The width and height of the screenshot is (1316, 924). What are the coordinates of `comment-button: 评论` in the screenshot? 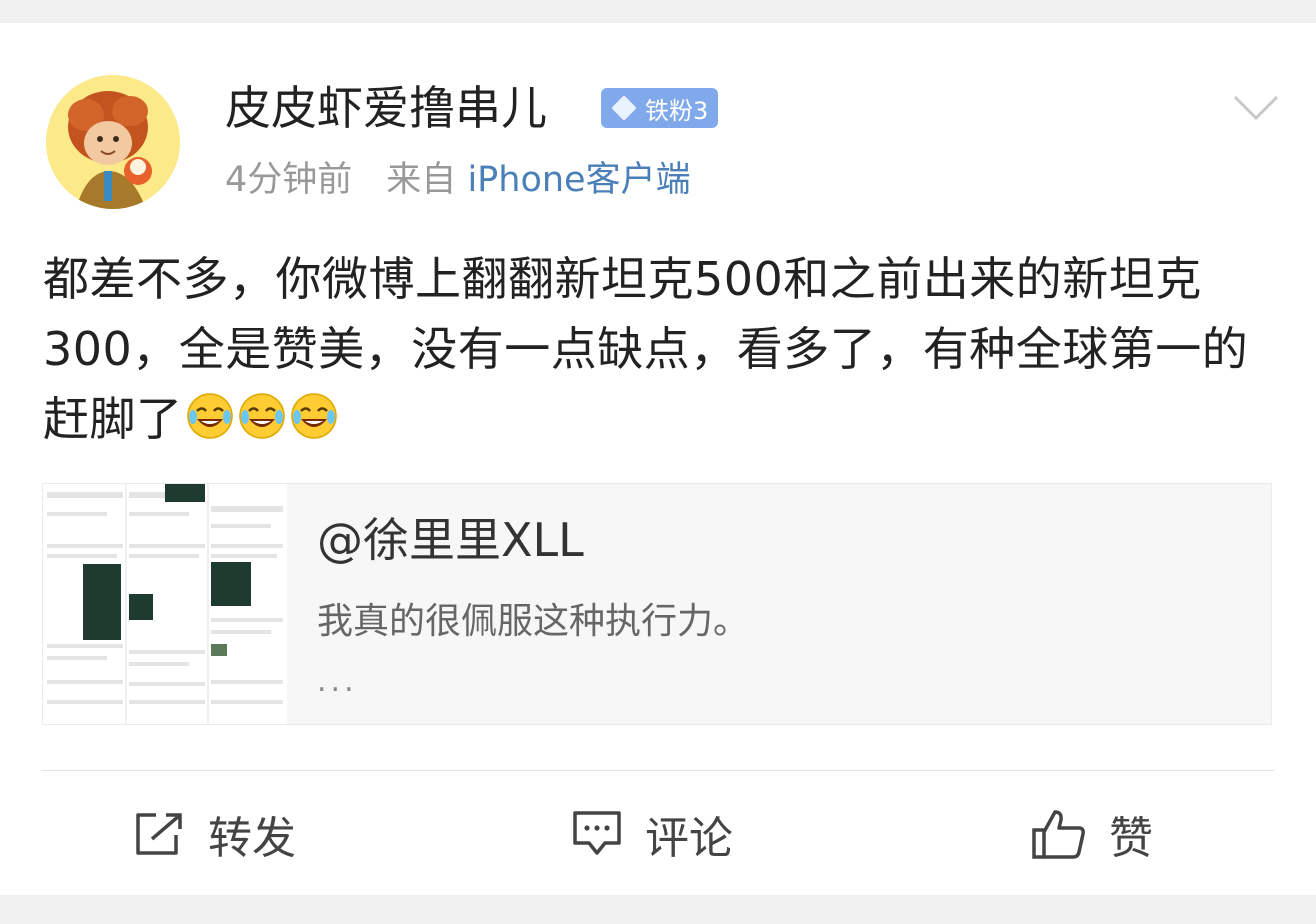 It's located at (652, 834).